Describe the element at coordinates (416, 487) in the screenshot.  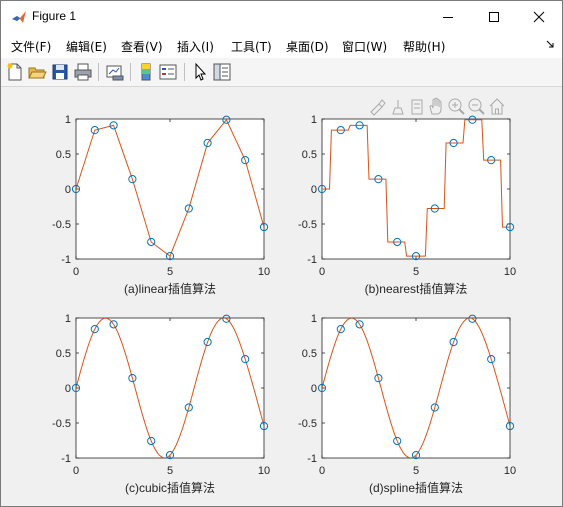
I see `x-axis-label: (d)spline插值算法` at that location.